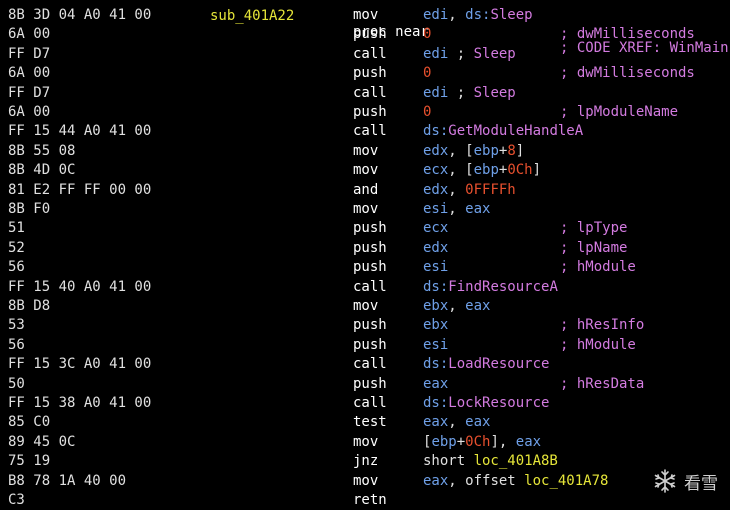 Image resolution: width=730 pixels, height=510 pixels. Describe the element at coordinates (515, 131) in the screenshot. I see `api-name: GetModuleHandleA` at that location.